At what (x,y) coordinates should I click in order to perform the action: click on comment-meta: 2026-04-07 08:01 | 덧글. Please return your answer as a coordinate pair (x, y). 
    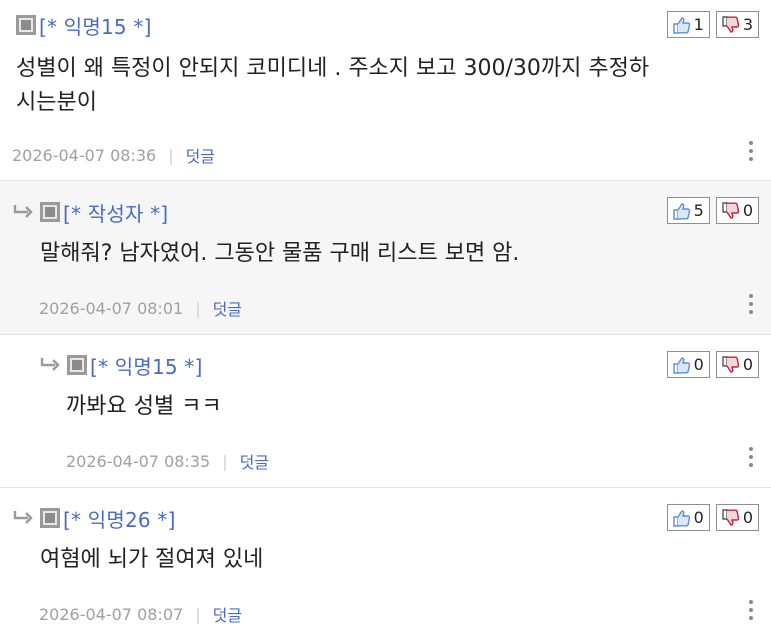
    Looking at the image, I should click on (140, 308).